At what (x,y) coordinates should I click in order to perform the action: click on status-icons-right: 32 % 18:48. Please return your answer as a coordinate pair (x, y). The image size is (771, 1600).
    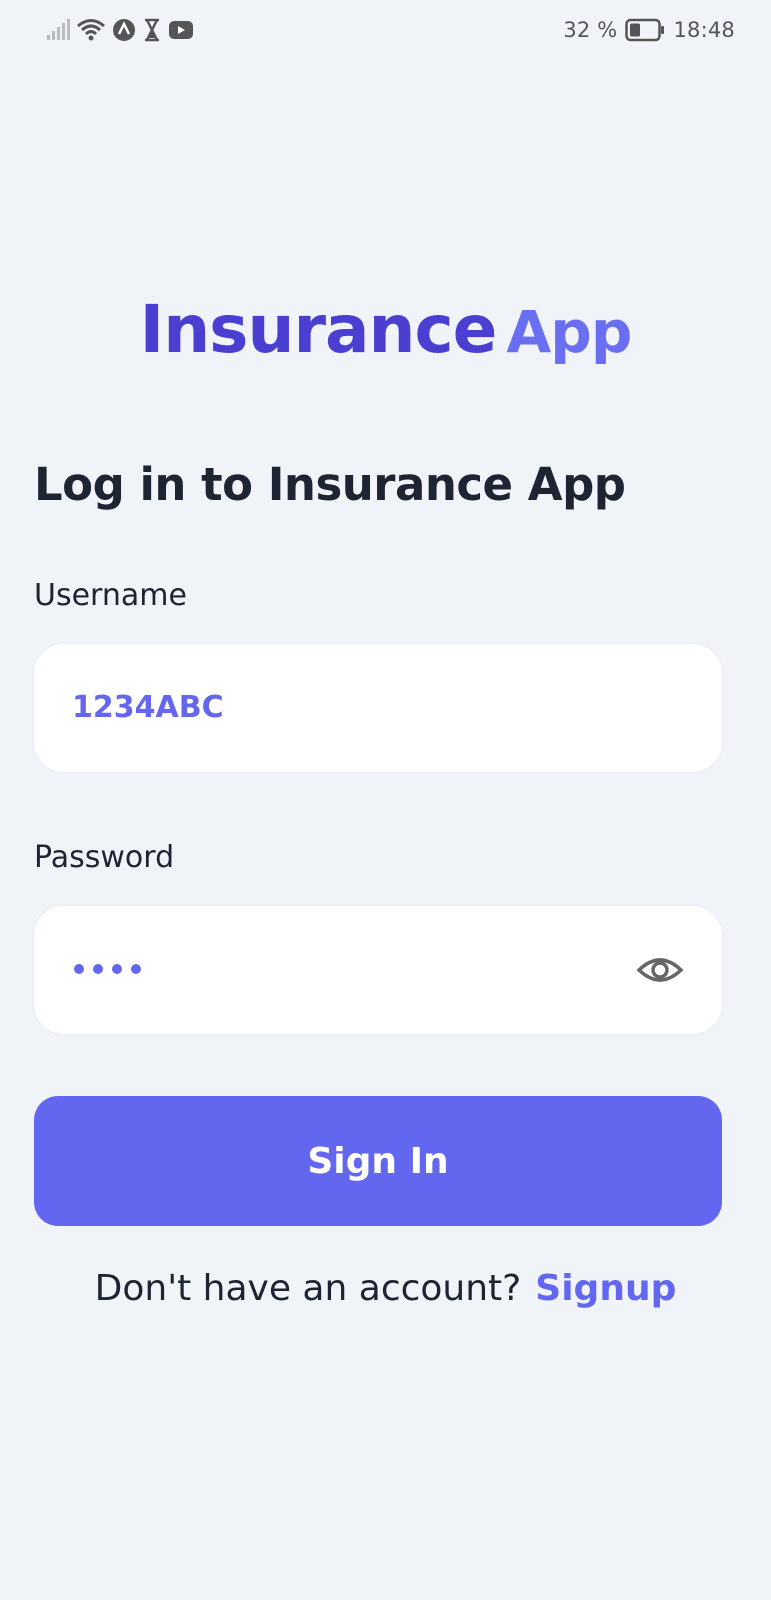
    Looking at the image, I should click on (649, 30).